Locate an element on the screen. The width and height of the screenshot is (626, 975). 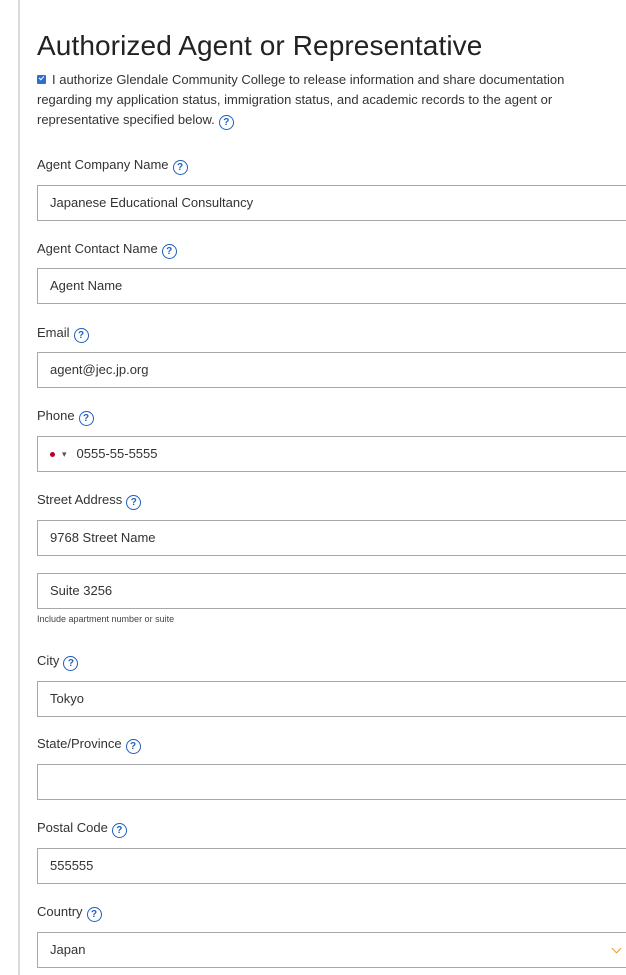
country-select: Japan is located at coordinates (331, 950).